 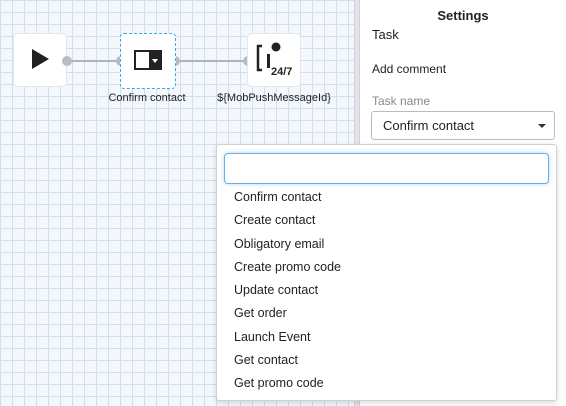 I want to click on connector-start-confirm, so click(x=94, y=61).